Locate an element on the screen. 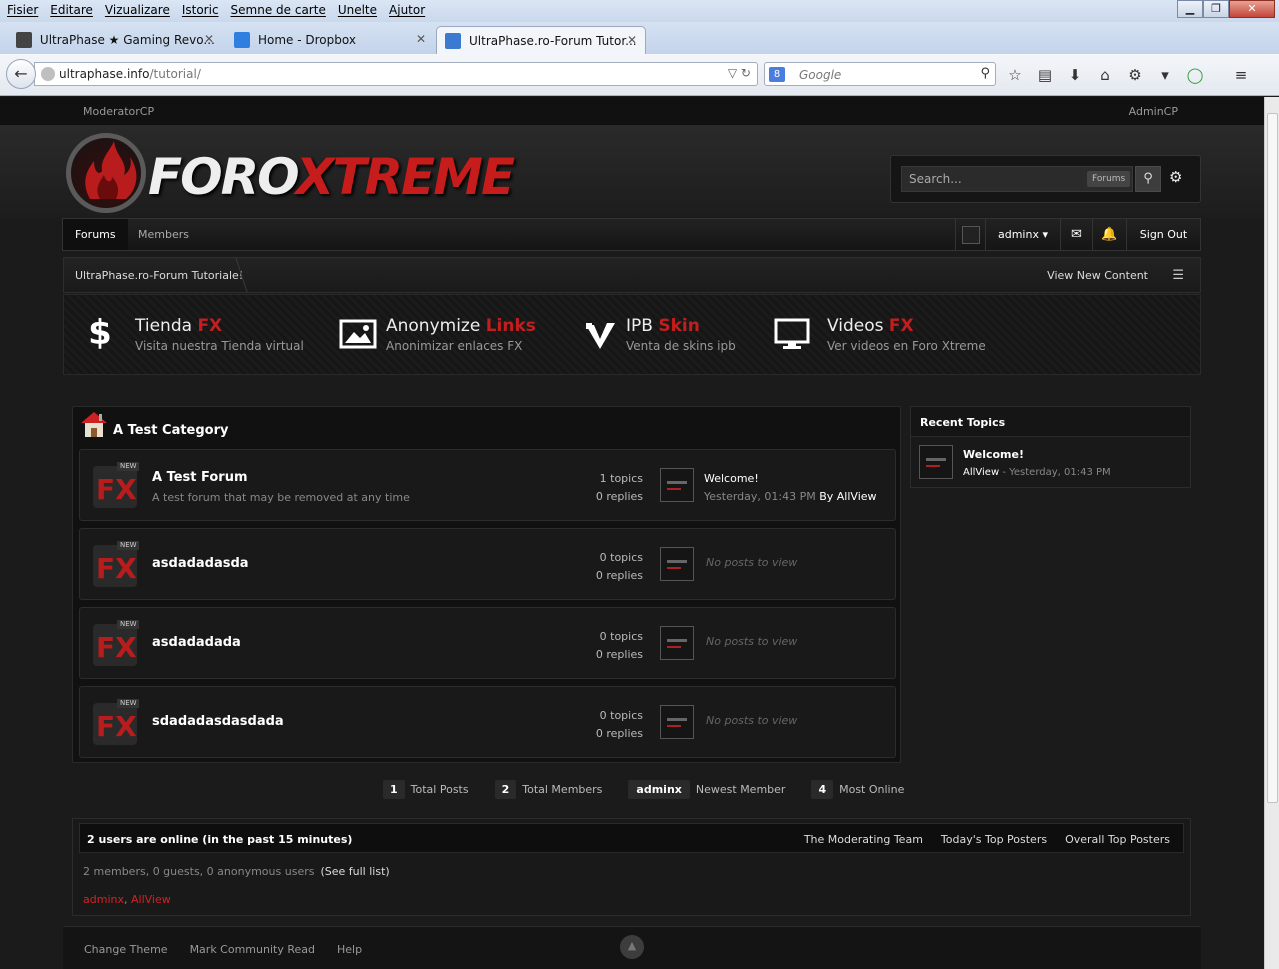 Image resolution: width=1279 pixels, height=969 pixels. change-theme-link: Change Theme is located at coordinates (126, 949).